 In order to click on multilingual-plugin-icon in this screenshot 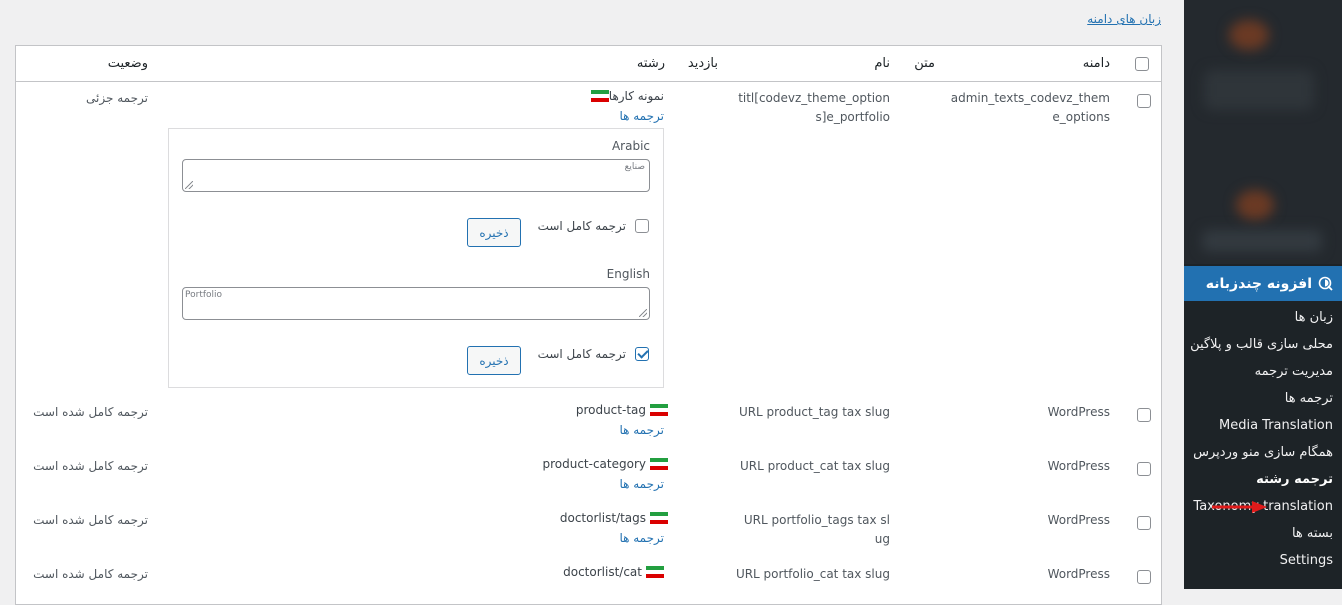, I will do `click(1325, 283)`.